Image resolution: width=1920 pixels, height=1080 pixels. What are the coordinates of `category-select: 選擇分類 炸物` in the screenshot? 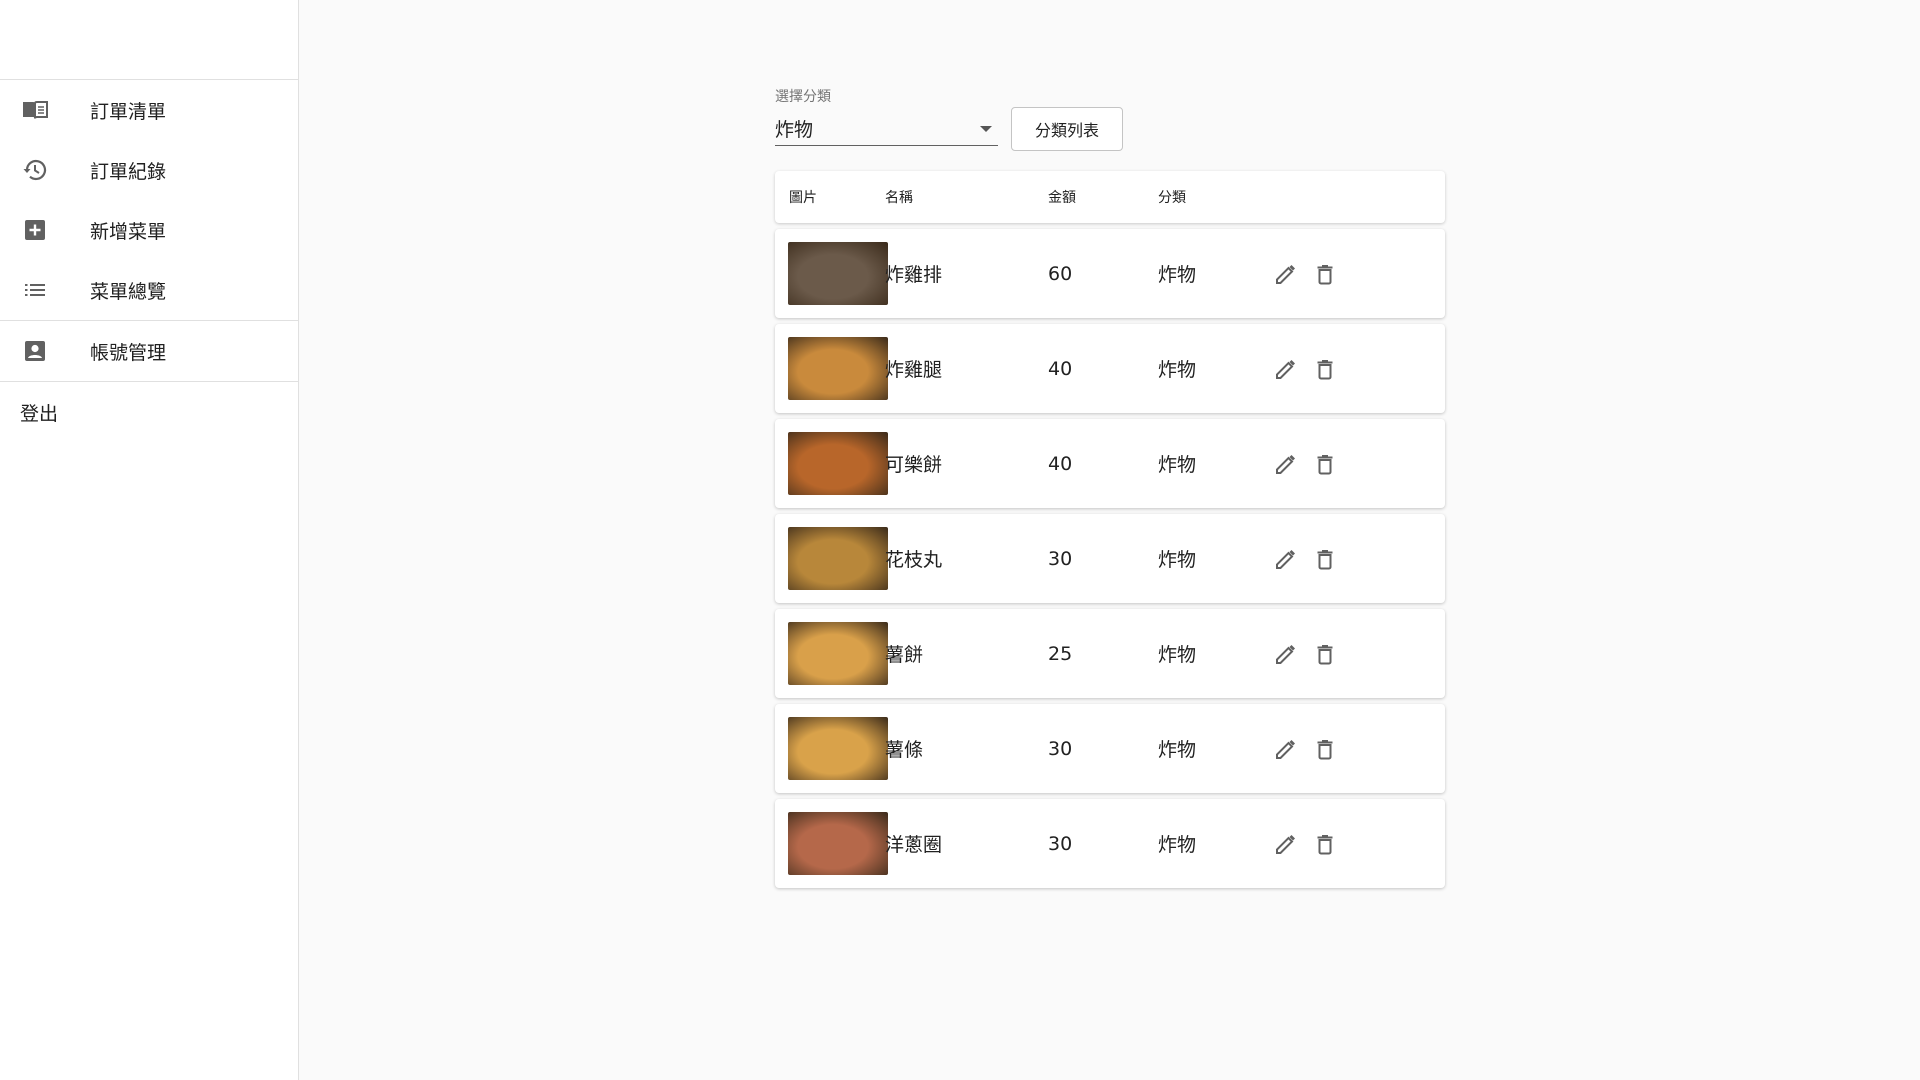 It's located at (886, 116).